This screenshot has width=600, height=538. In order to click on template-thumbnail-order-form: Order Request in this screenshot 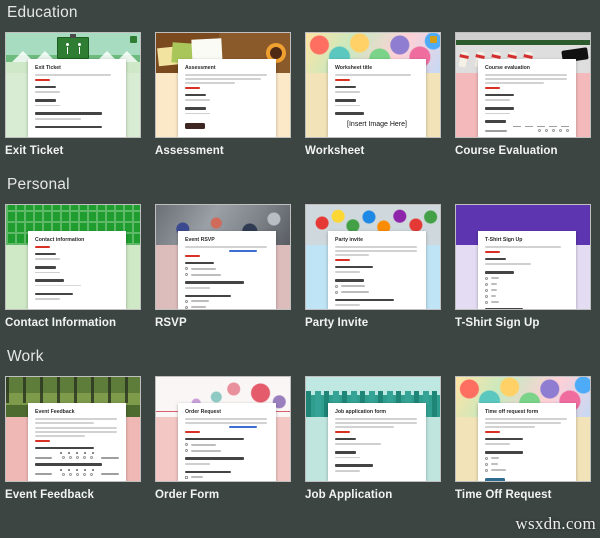, I will do `click(223, 429)`.